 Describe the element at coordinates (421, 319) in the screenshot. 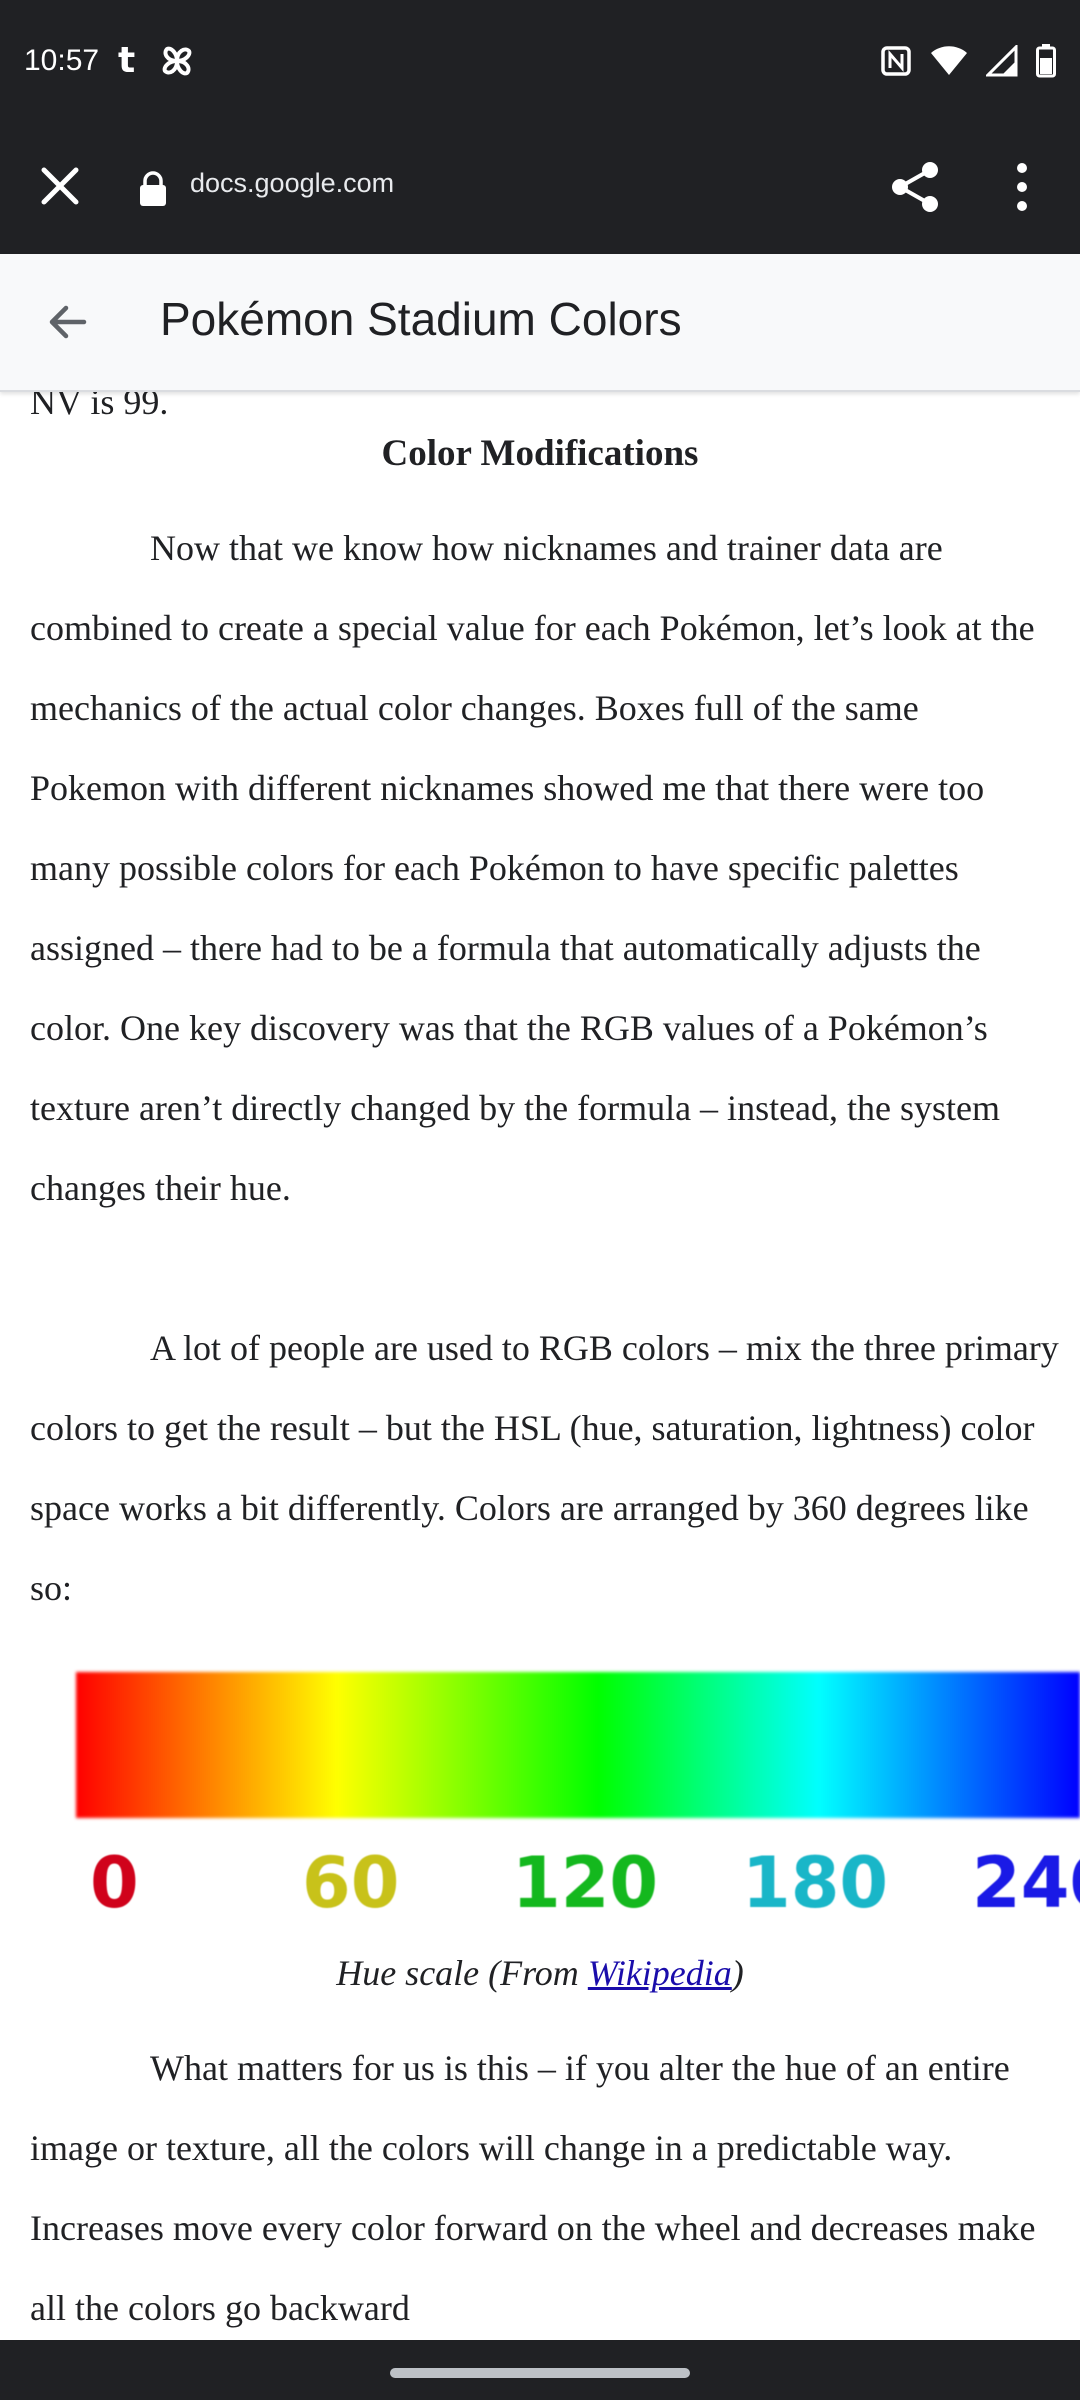

I see `doc-title: Pokémon Stadium Colors` at that location.